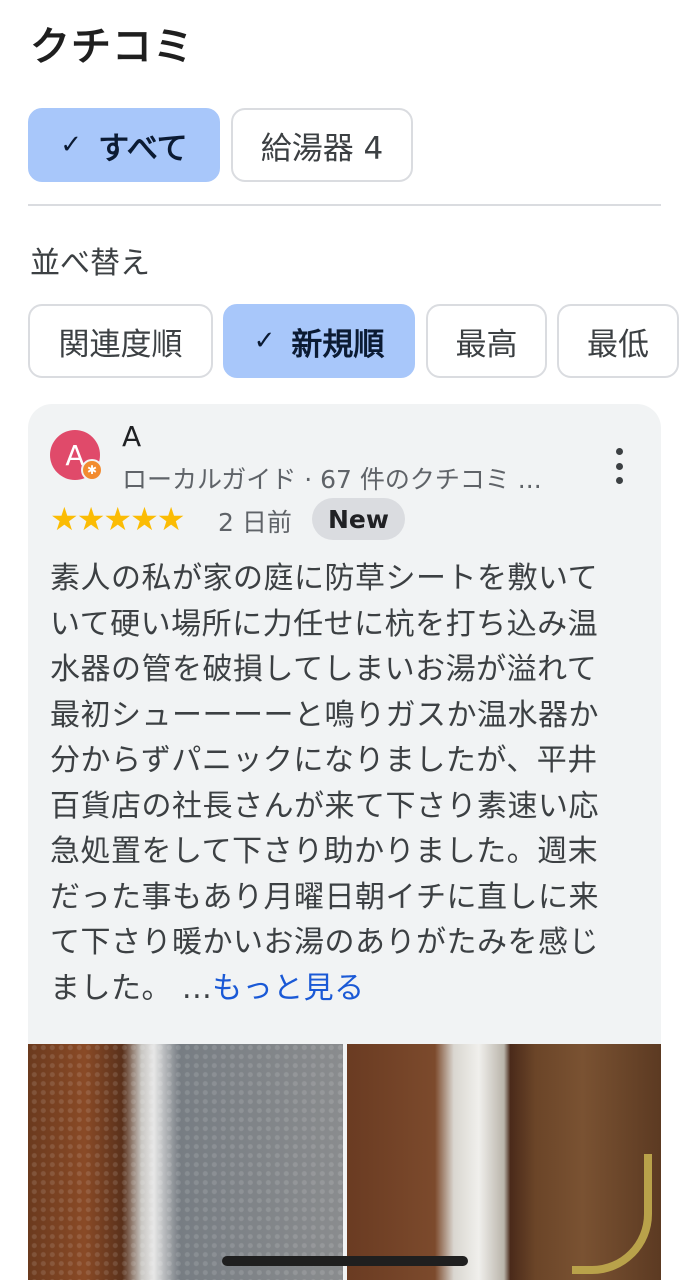  What do you see at coordinates (618, 344) in the screenshot?
I see `chip-label: 最低` at bounding box center [618, 344].